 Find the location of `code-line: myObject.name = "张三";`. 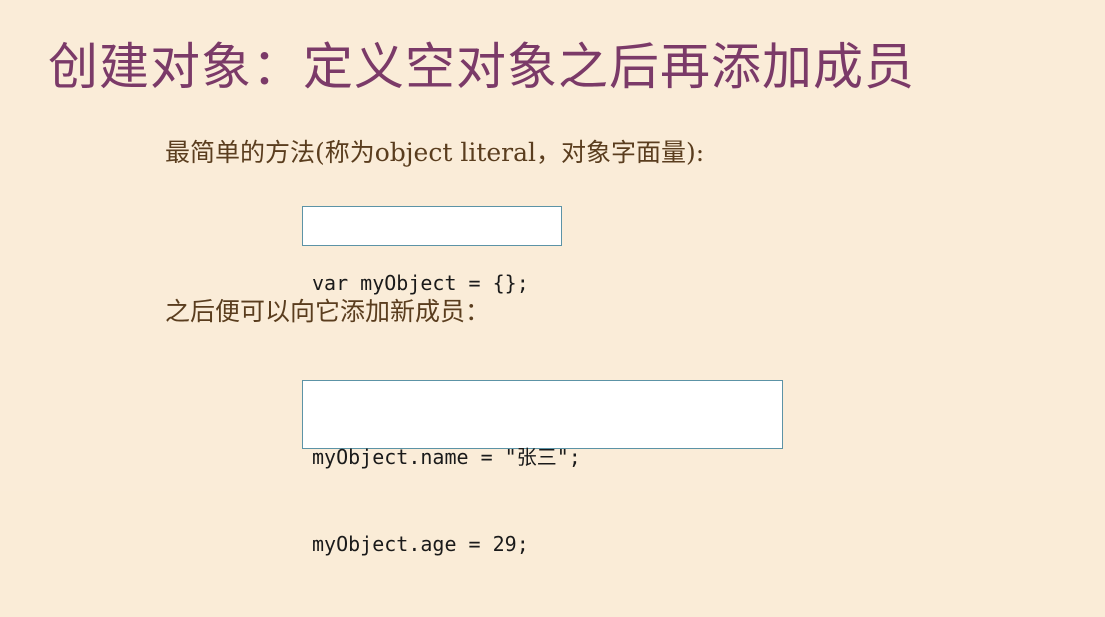

code-line: myObject.name = "张三"; is located at coordinates (446, 457).